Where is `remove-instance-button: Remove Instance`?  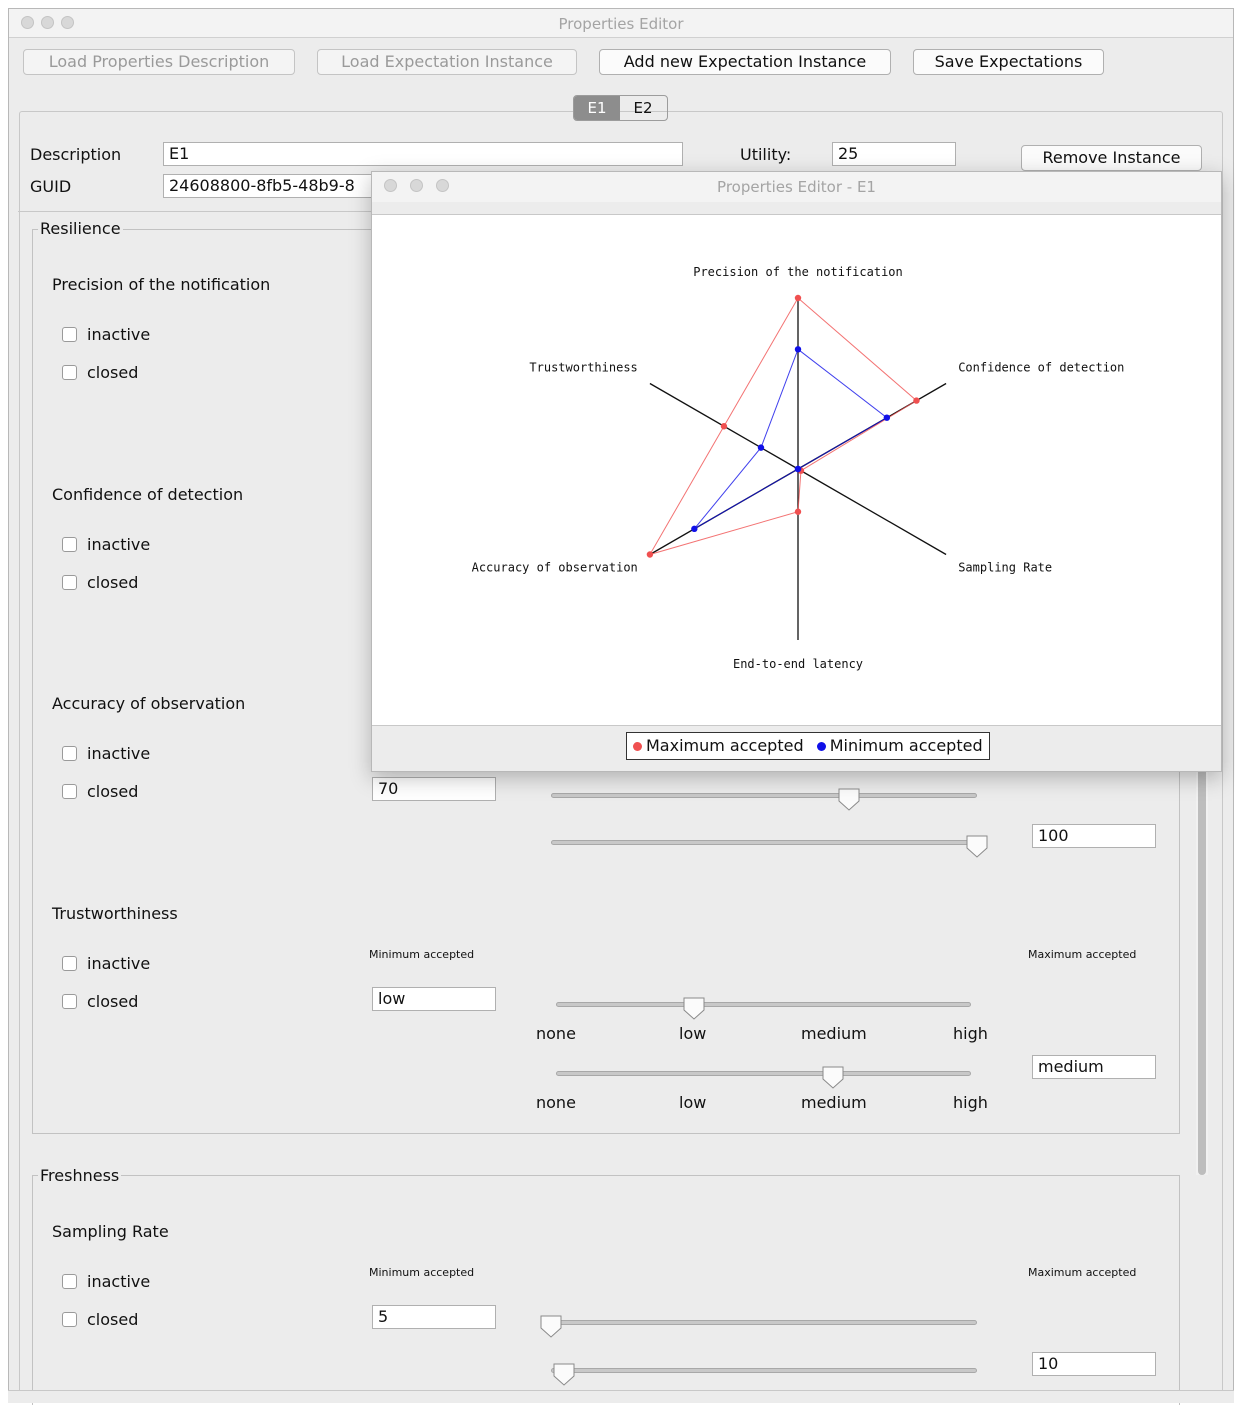 remove-instance-button: Remove Instance is located at coordinates (1111, 158).